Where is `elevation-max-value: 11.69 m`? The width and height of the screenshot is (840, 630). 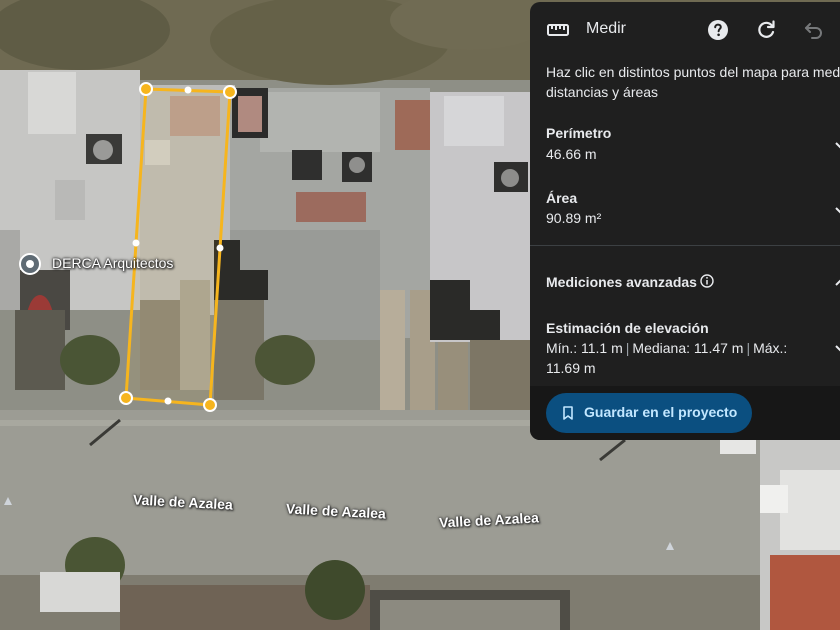 elevation-max-value: 11.69 m is located at coordinates (571, 368).